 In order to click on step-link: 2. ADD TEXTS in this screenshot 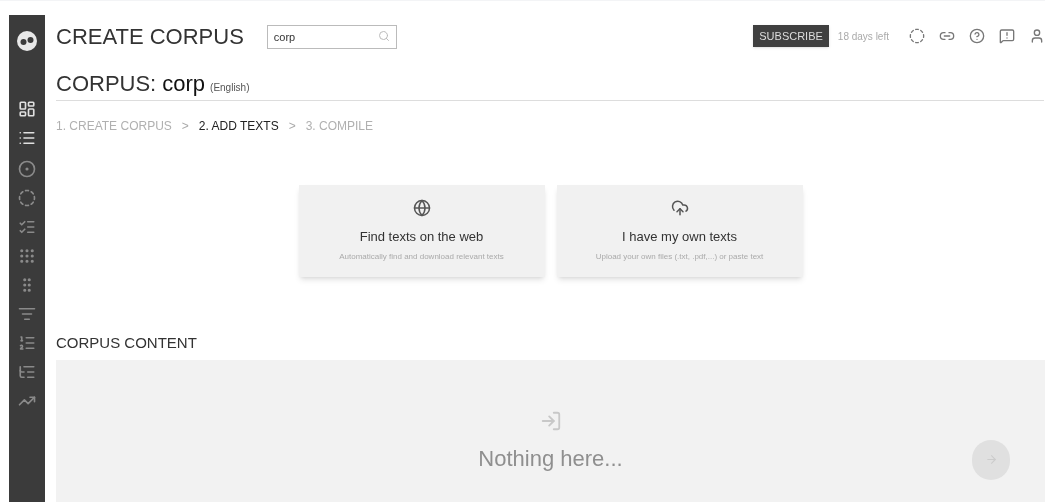, I will do `click(238, 126)`.